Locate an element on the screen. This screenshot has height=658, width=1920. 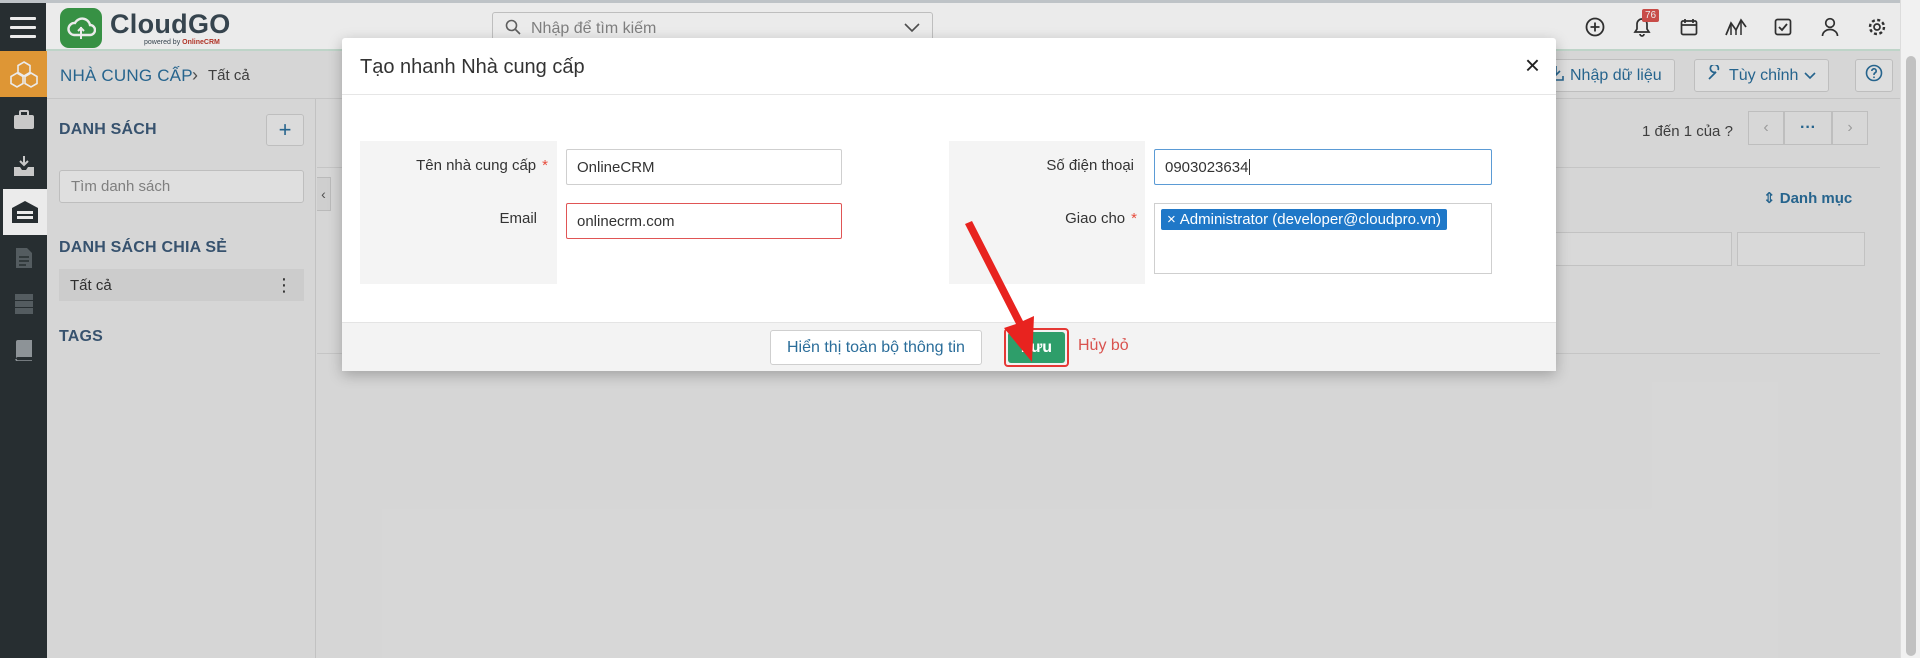
cancel-link: Hủy bỏ is located at coordinates (1103, 346).